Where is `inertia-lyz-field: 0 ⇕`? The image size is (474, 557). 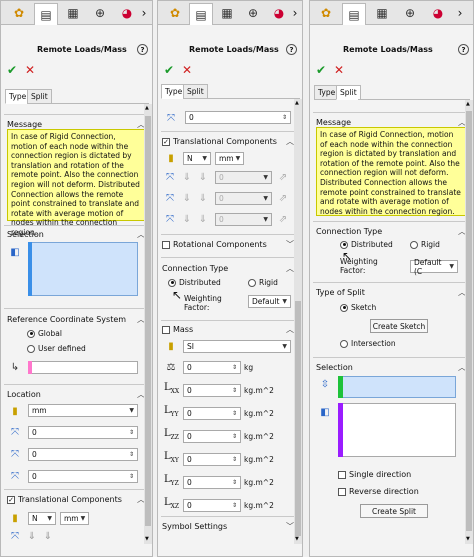
inertia-lyz-field: 0 ⇕ is located at coordinates (212, 482).